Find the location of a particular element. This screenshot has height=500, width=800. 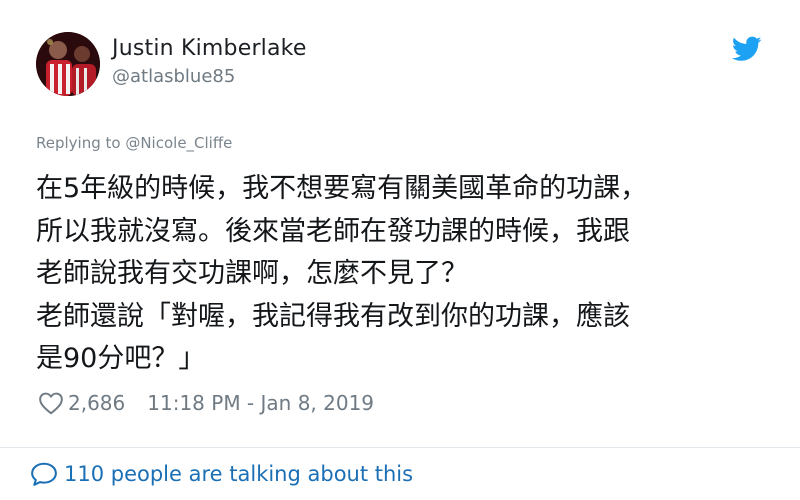

tweet-header: Justin Kimberlake @atlasblue85 is located at coordinates (406, 67).